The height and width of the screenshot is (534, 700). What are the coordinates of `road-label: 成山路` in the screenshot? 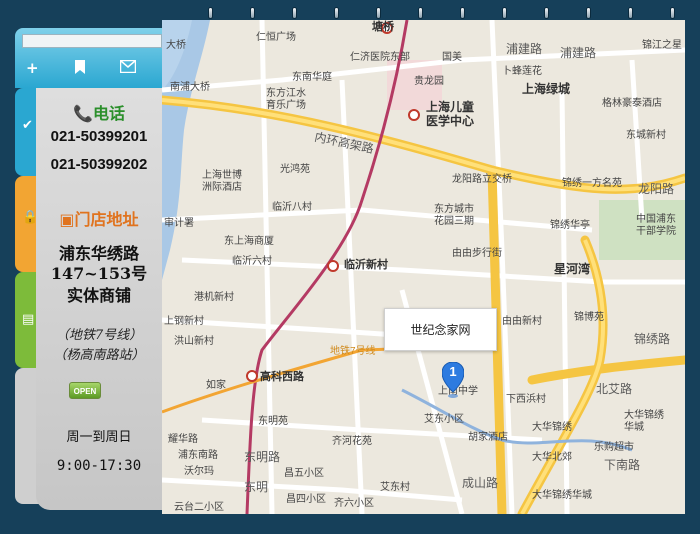 It's located at (480, 483).